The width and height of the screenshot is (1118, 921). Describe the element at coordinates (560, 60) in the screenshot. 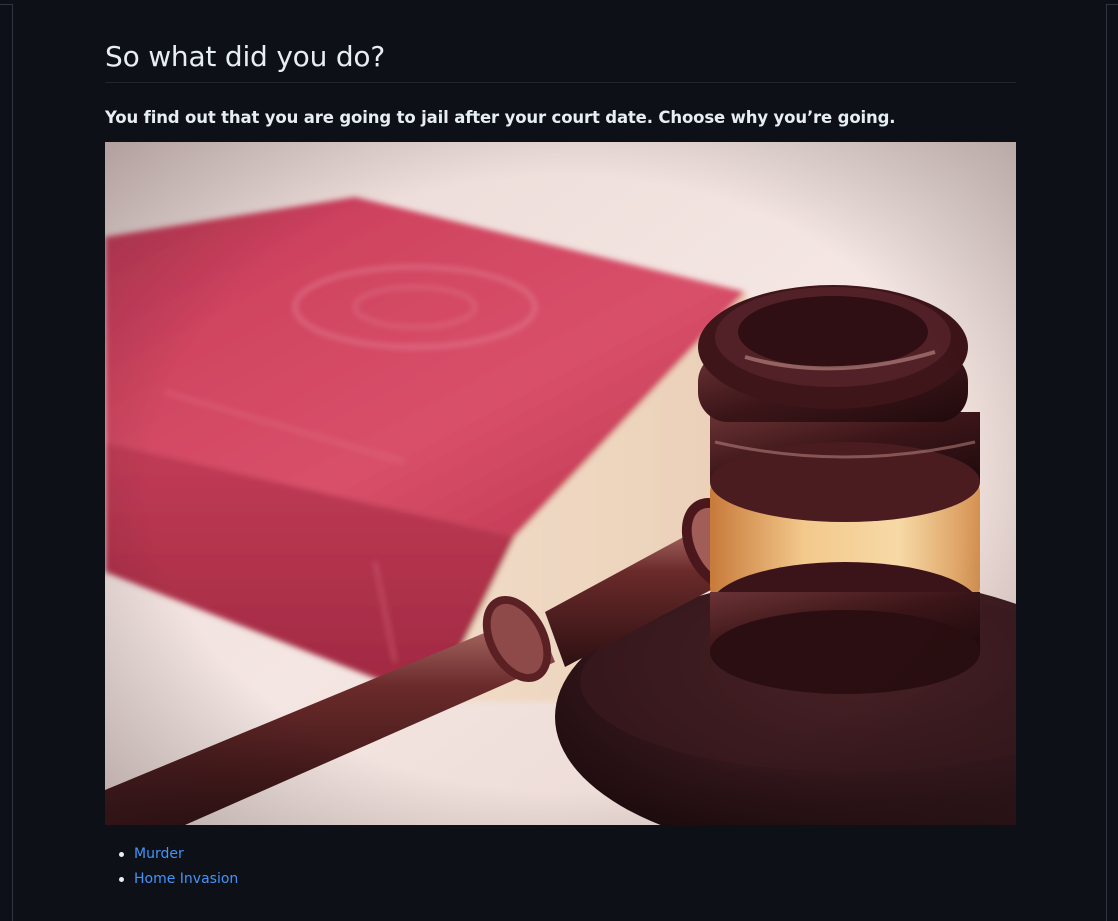

I see `page-title: So what did you do?` at that location.